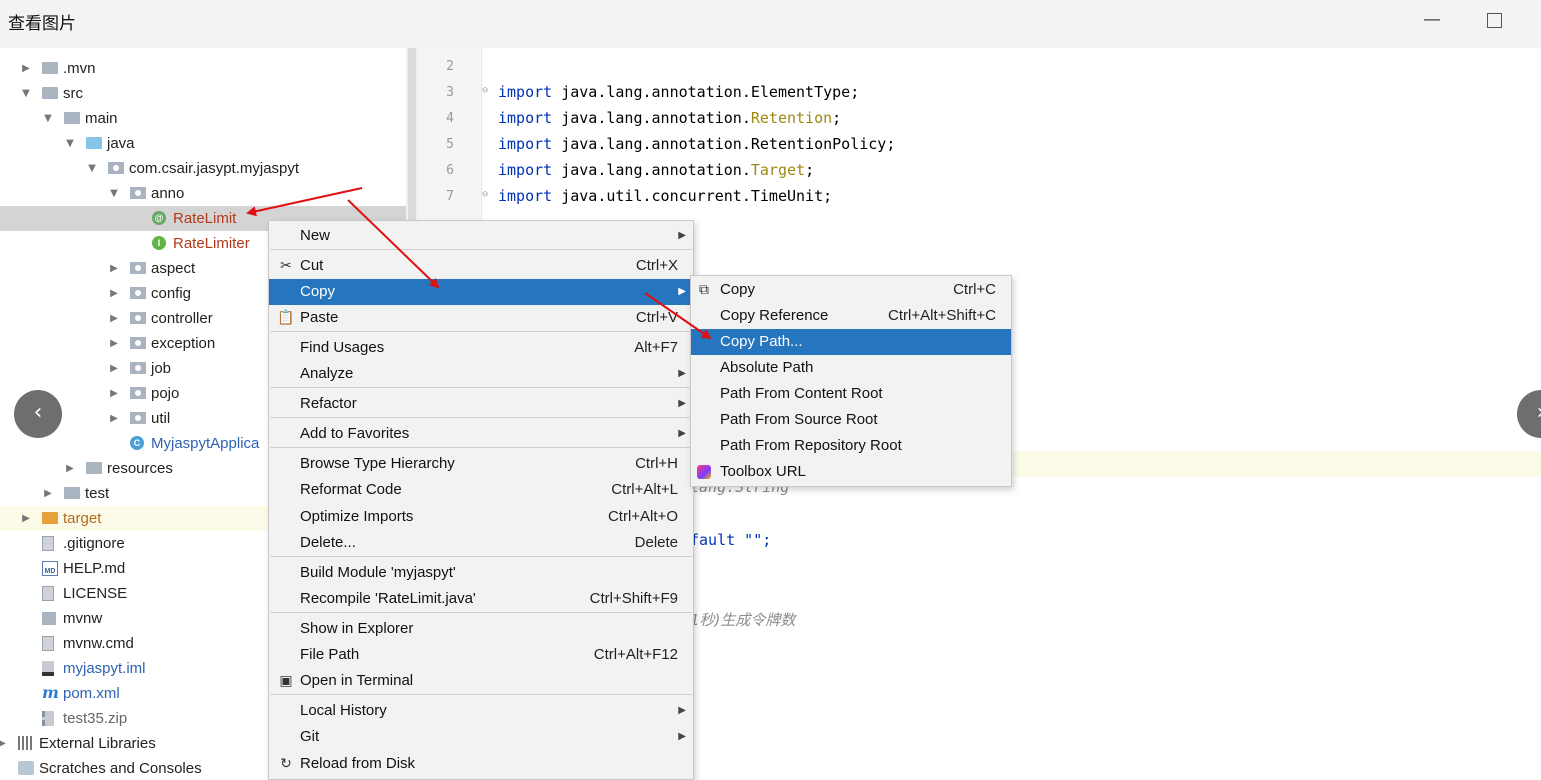 This screenshot has height=780, width=1541. What do you see at coordinates (203, 168) in the screenshot?
I see `tree-node-com-csair-jasypt-myjaspyt: ▼ com.csair.jasypt.myjaspyt` at bounding box center [203, 168].